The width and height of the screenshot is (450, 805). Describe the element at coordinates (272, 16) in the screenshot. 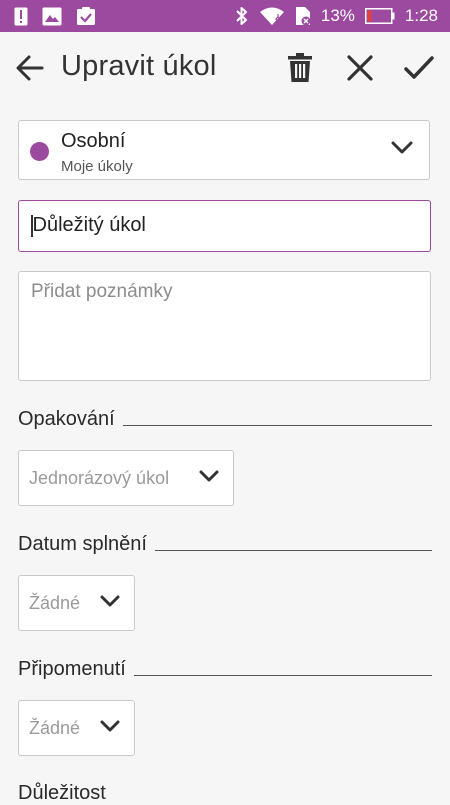

I see `wifi-icon` at that location.